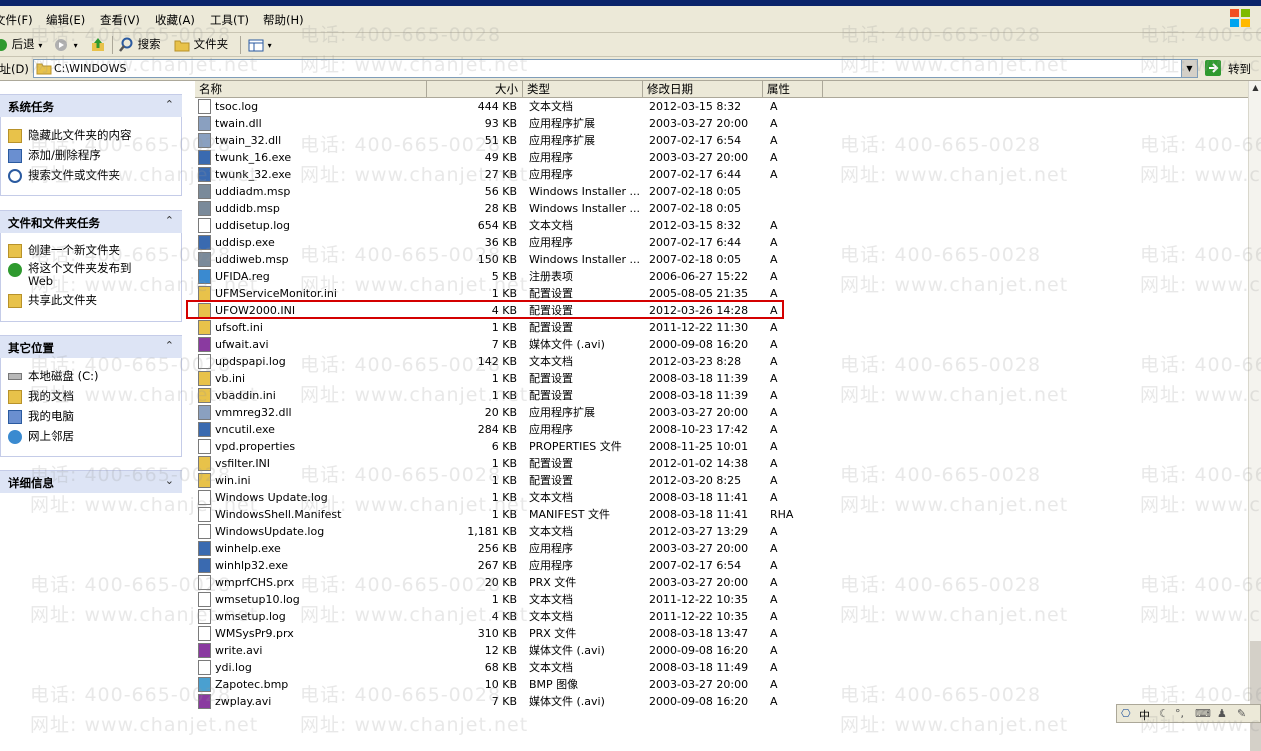  What do you see at coordinates (311, 89) in the screenshot?
I see `column-name: 名称` at bounding box center [311, 89].